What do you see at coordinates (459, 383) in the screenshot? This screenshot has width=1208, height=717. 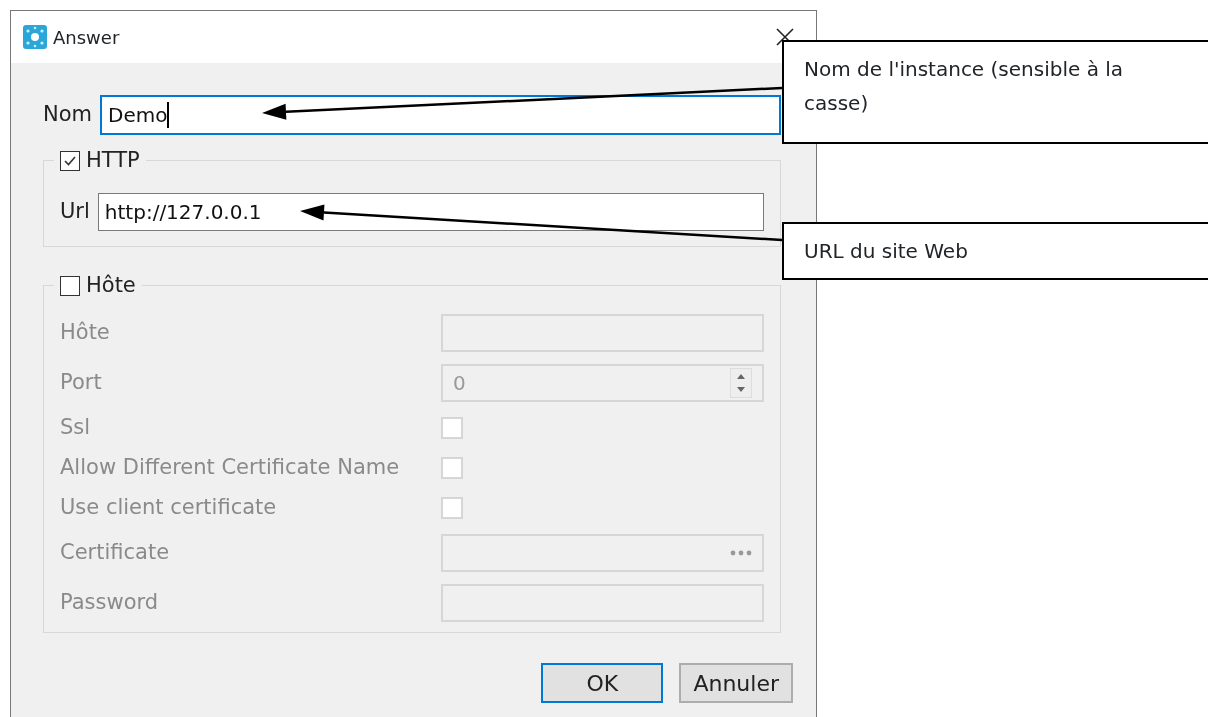 I see `field-value: 0` at bounding box center [459, 383].